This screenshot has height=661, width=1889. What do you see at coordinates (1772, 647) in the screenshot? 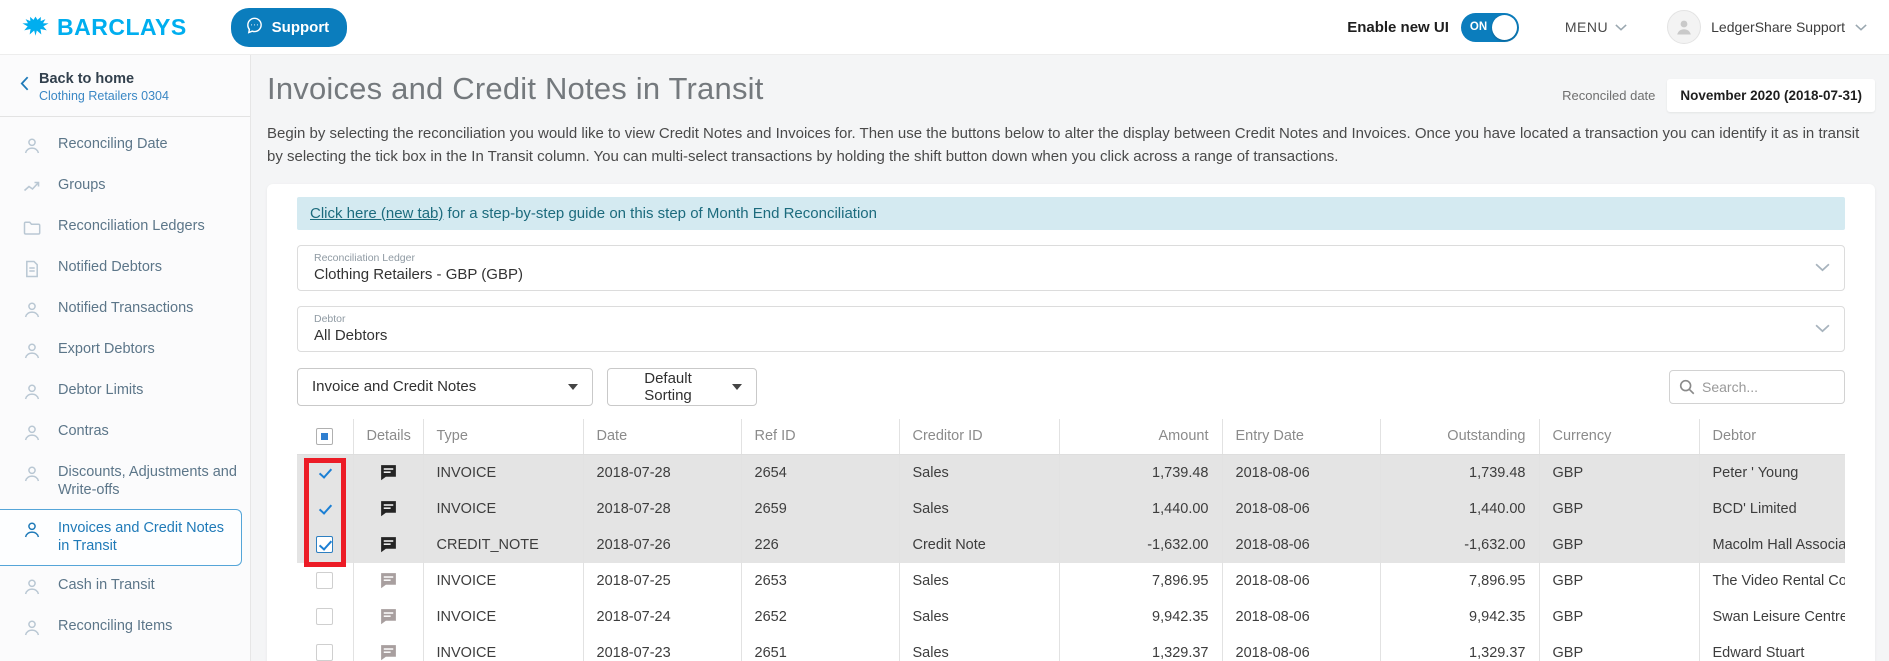
I see `cell-debtor: Edward Stuart` at bounding box center [1772, 647].